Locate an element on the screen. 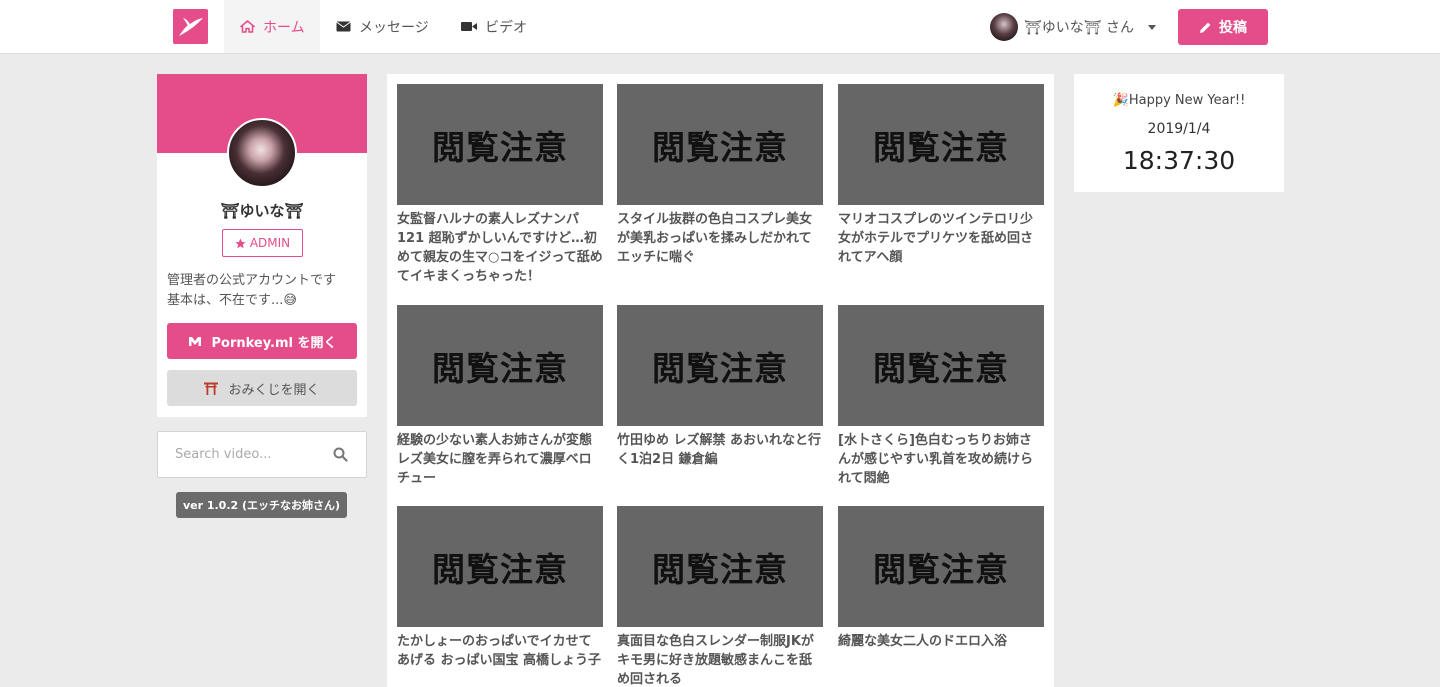 This screenshot has width=1440, height=687. video-title: 経験の少ない素人お姉さんが変態レズ美女に膣を弄られて濃厚ベロチュー is located at coordinates (500, 459).